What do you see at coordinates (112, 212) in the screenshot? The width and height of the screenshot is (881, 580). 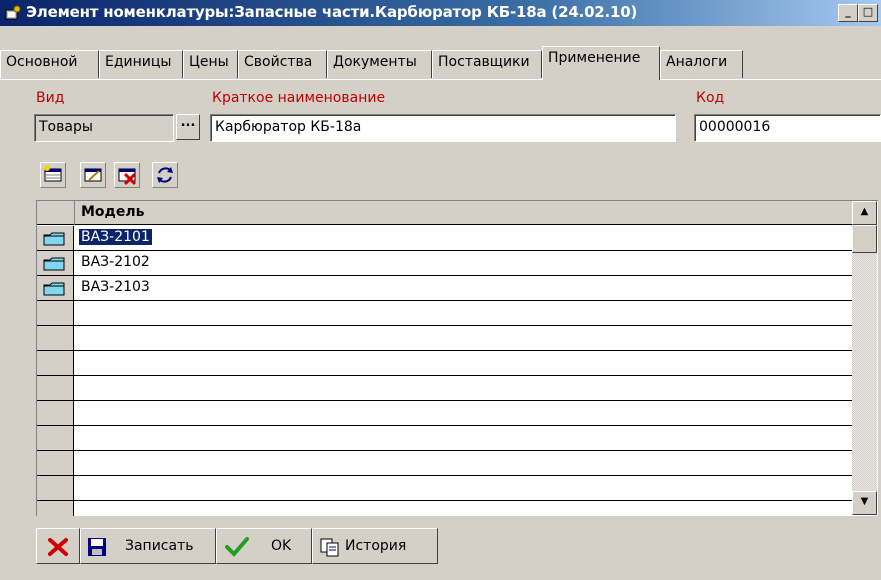 I see `column-header-model: Модель` at bounding box center [112, 212].